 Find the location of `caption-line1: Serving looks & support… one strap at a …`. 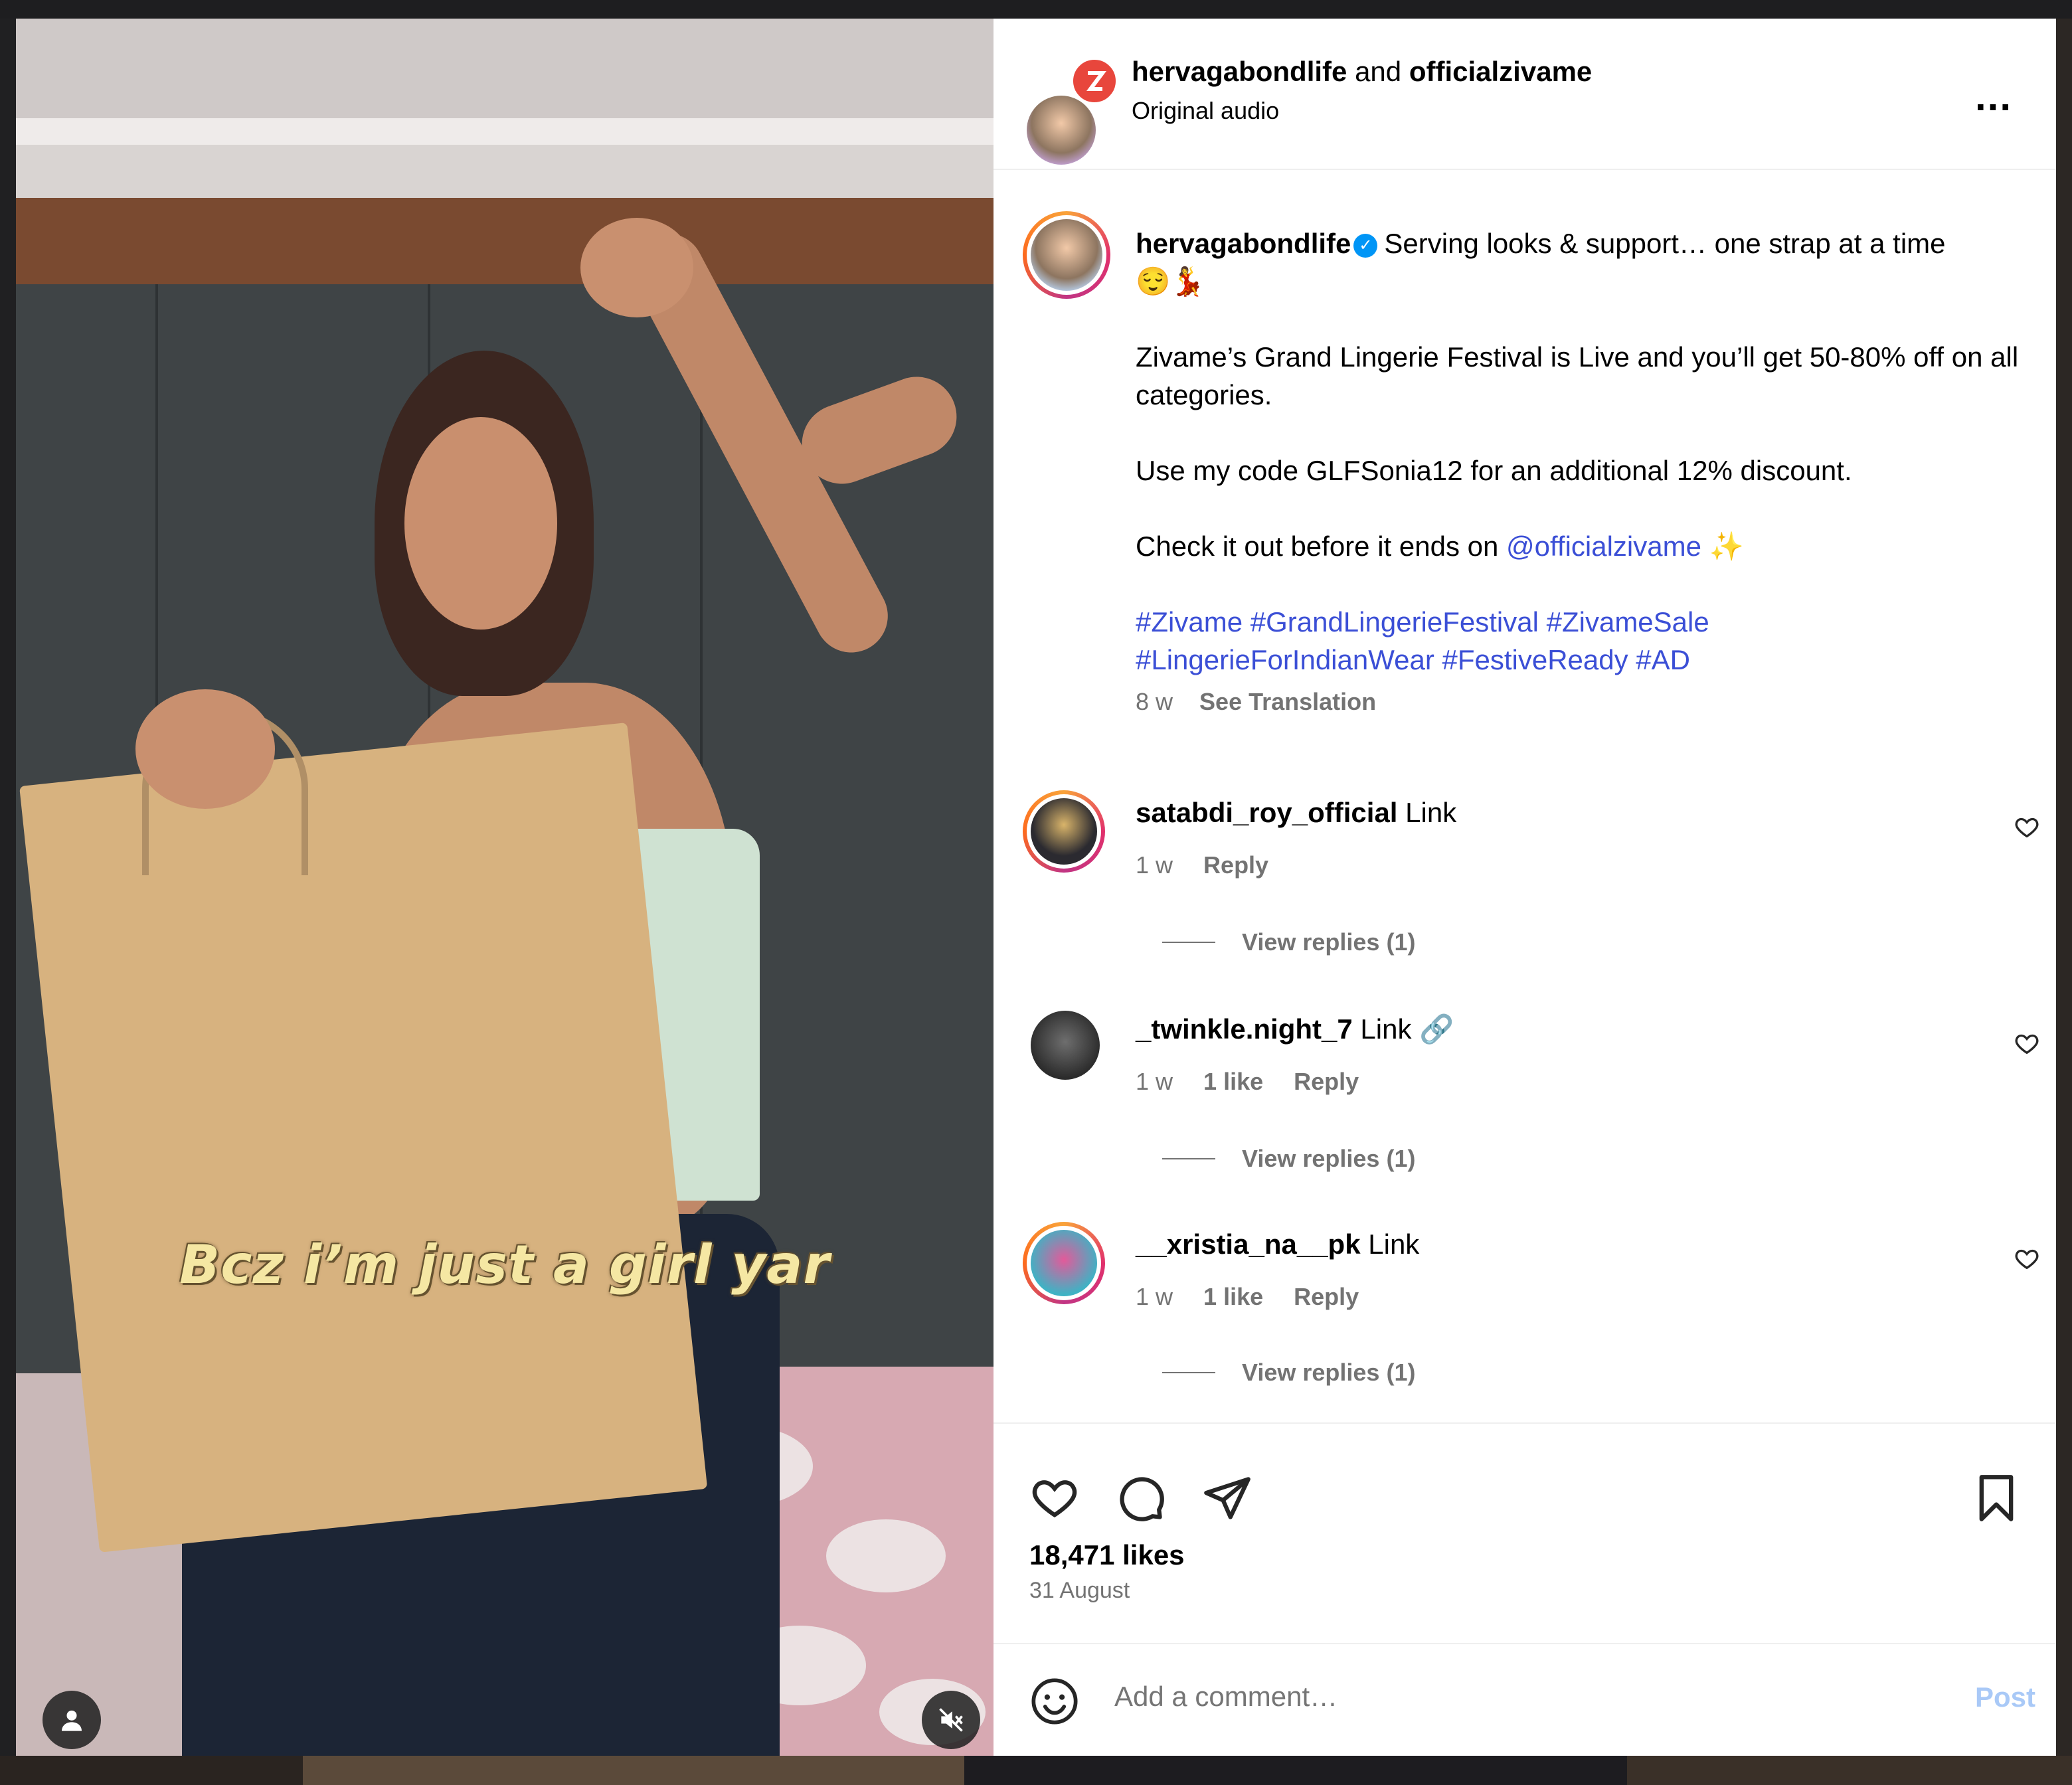

caption-line1: Serving looks & support… one strap at a … is located at coordinates (1665, 243).